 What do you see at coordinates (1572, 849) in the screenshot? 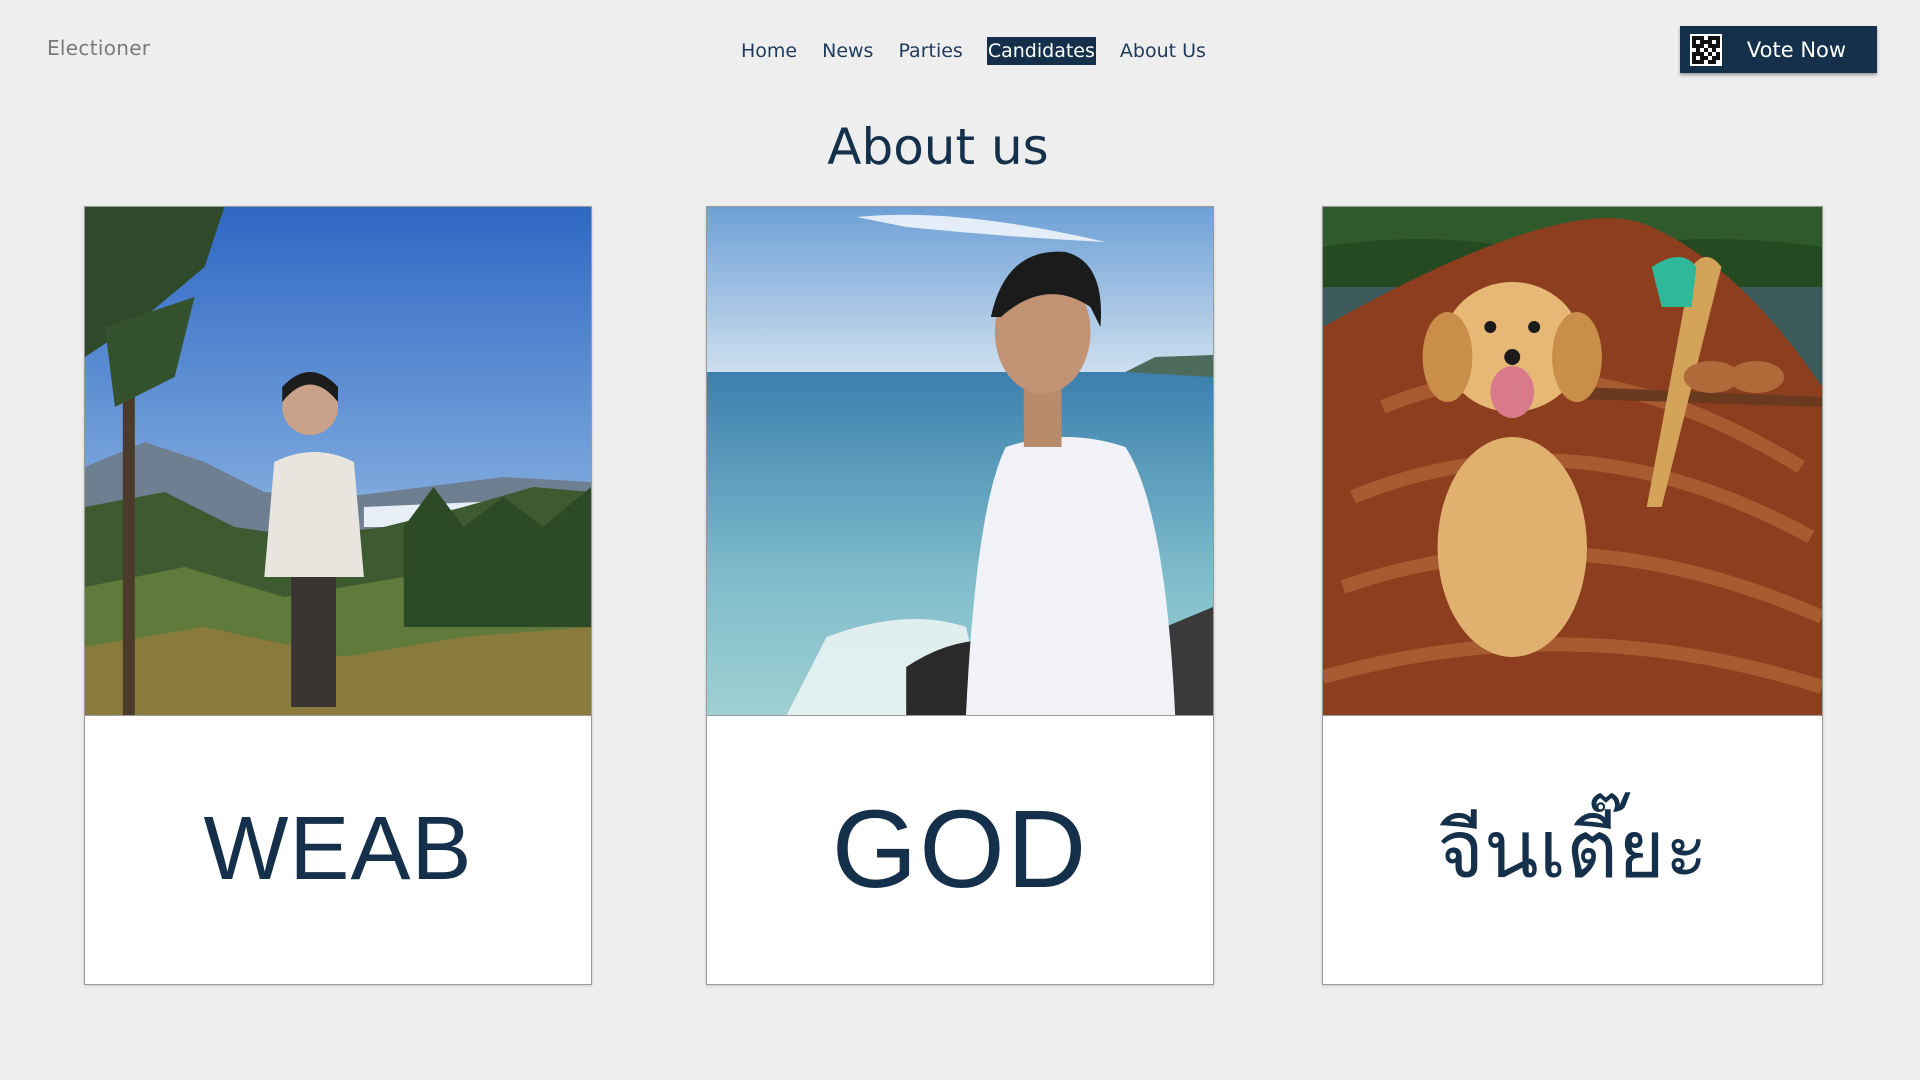
I see `candidate-name: จีนเตี๊ยะ` at bounding box center [1572, 849].